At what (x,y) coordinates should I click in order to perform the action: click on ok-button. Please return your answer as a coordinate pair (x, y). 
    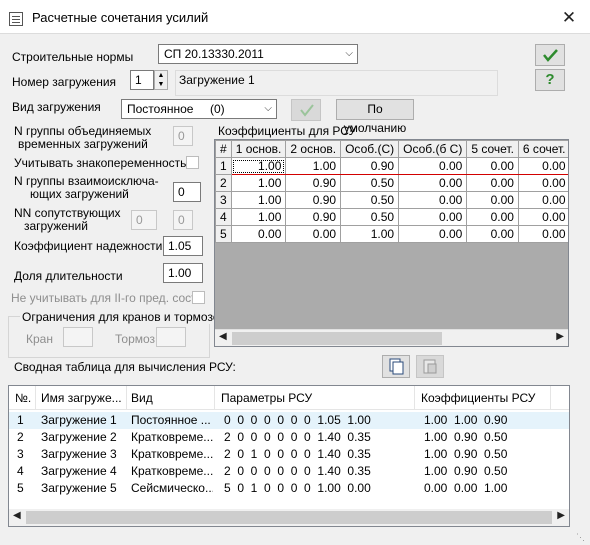
    Looking at the image, I should click on (550, 55).